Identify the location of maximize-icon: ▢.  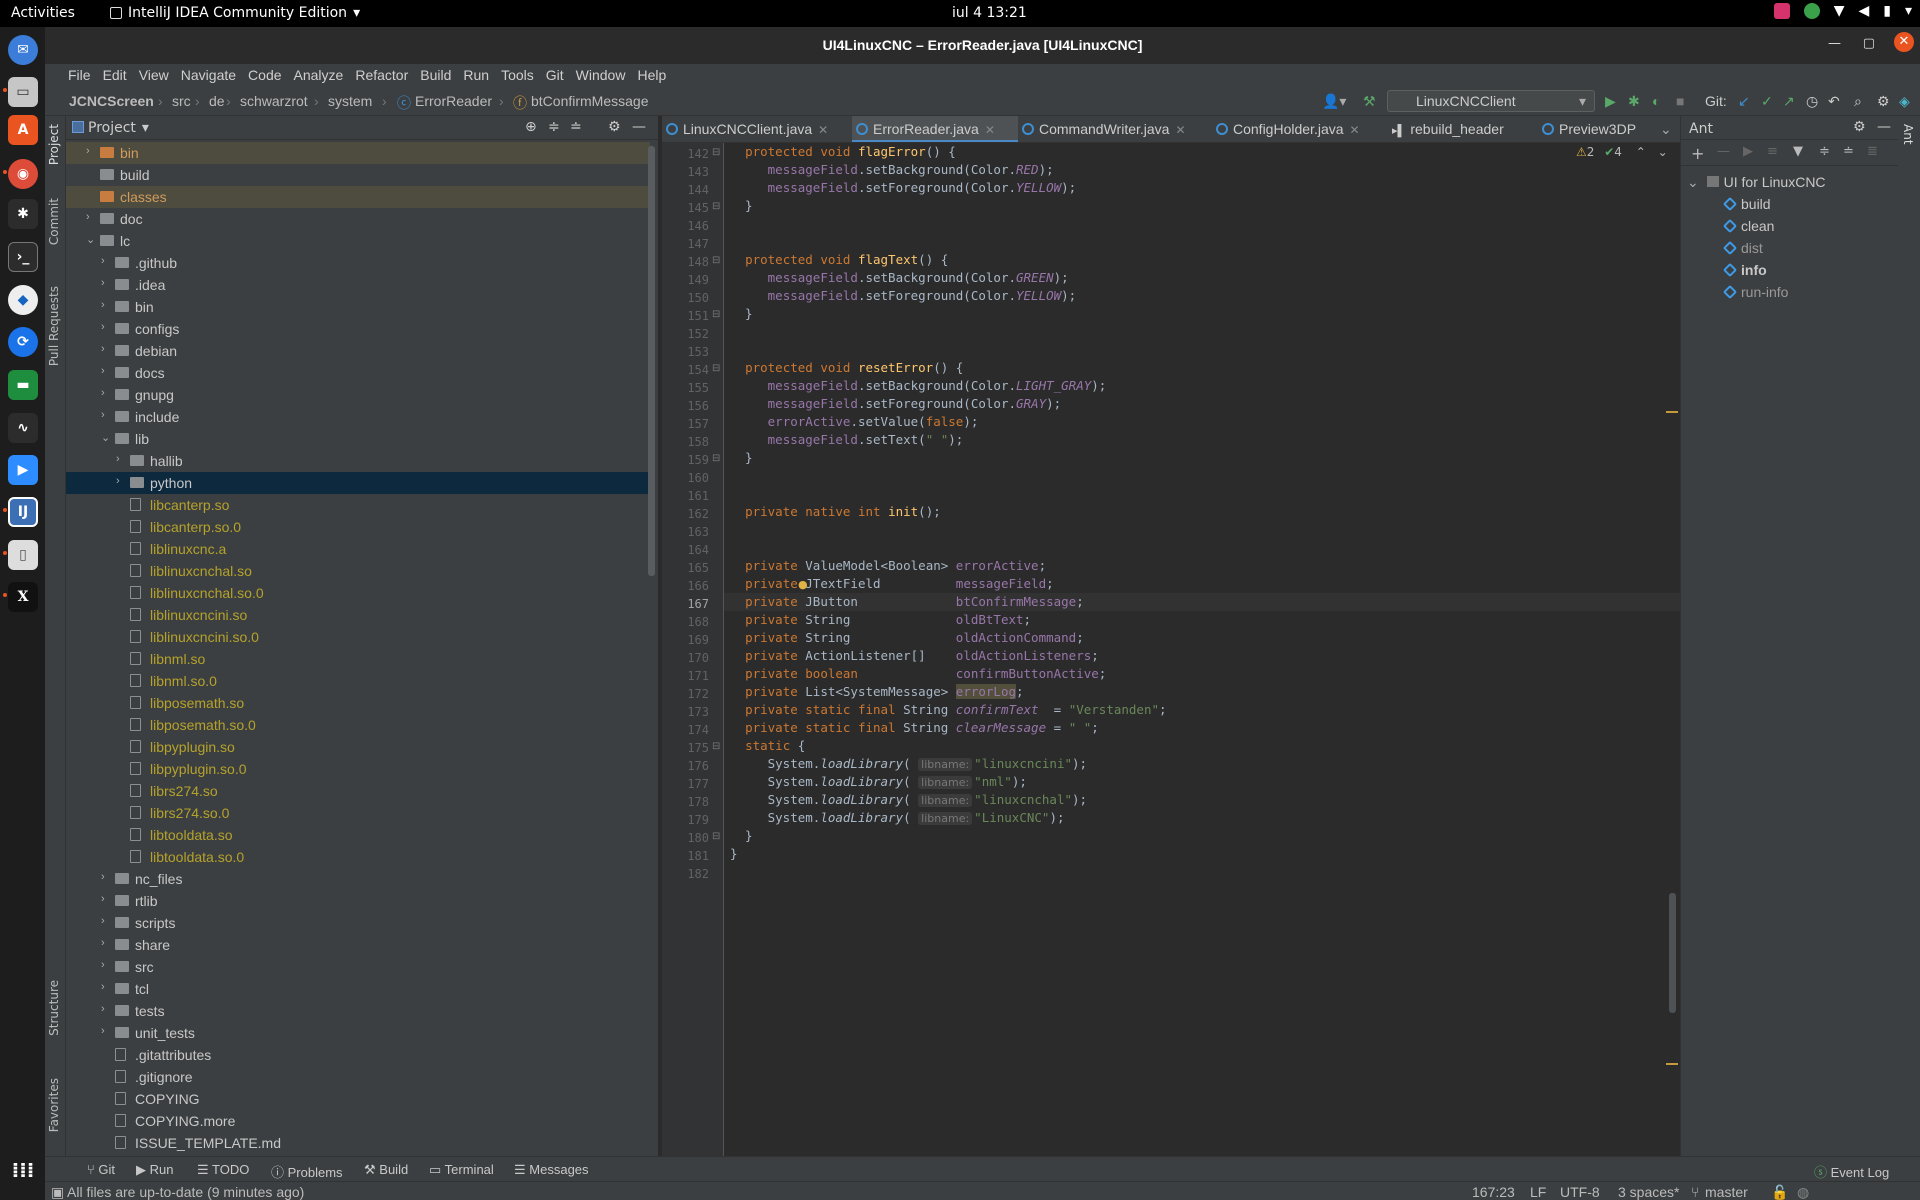
(1869, 43).